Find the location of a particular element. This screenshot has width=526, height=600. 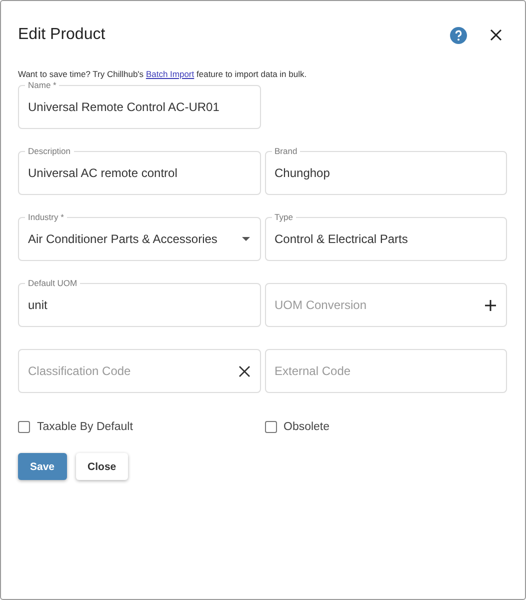

save-button: Save is located at coordinates (42, 466).